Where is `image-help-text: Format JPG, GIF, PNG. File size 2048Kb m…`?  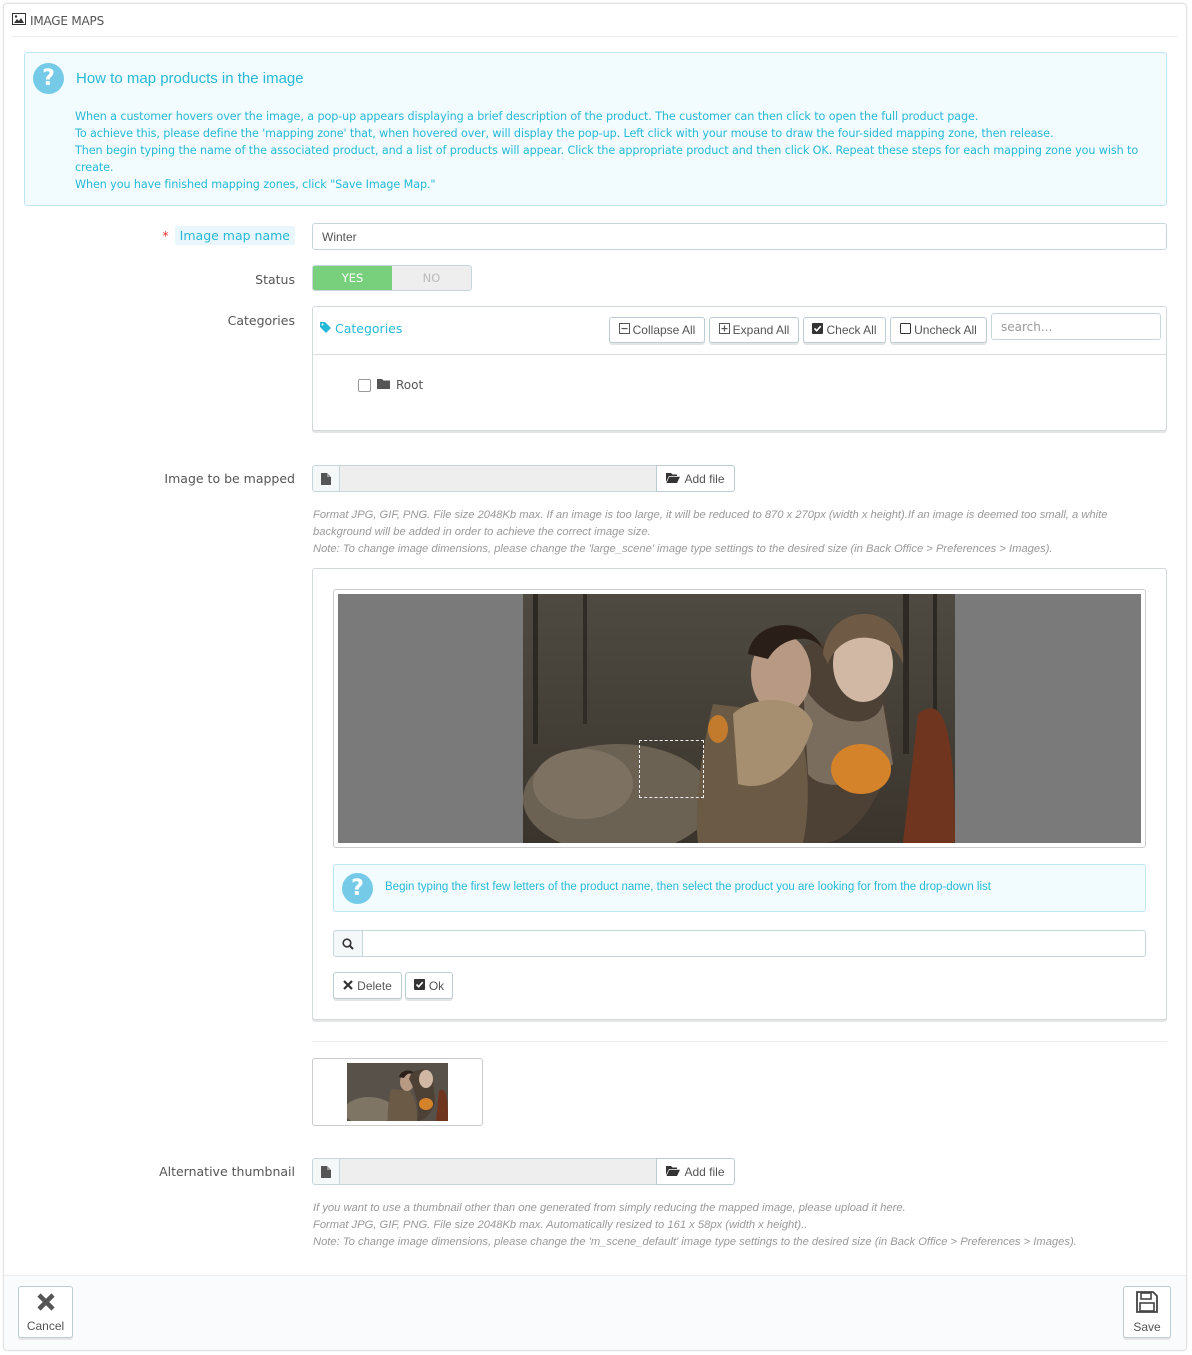 image-help-text: Format JPG, GIF, PNG. File size 2048Kb m… is located at coordinates (738, 532).